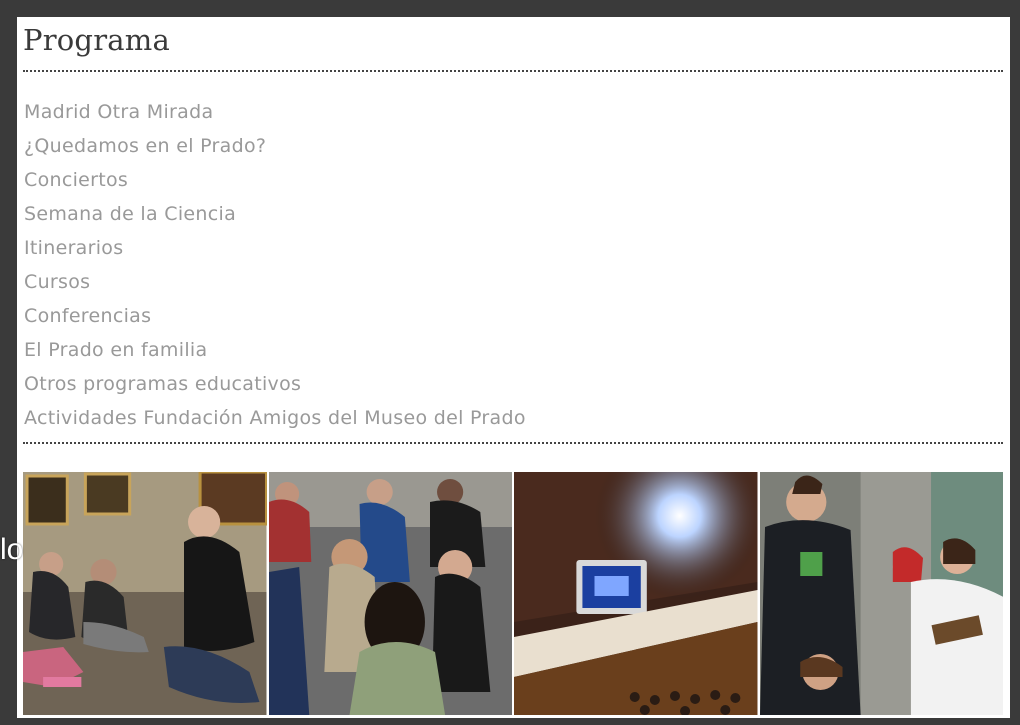  Describe the element at coordinates (73, 248) in the screenshot. I see `menu-link-itinerarios: Itinerarios` at that location.